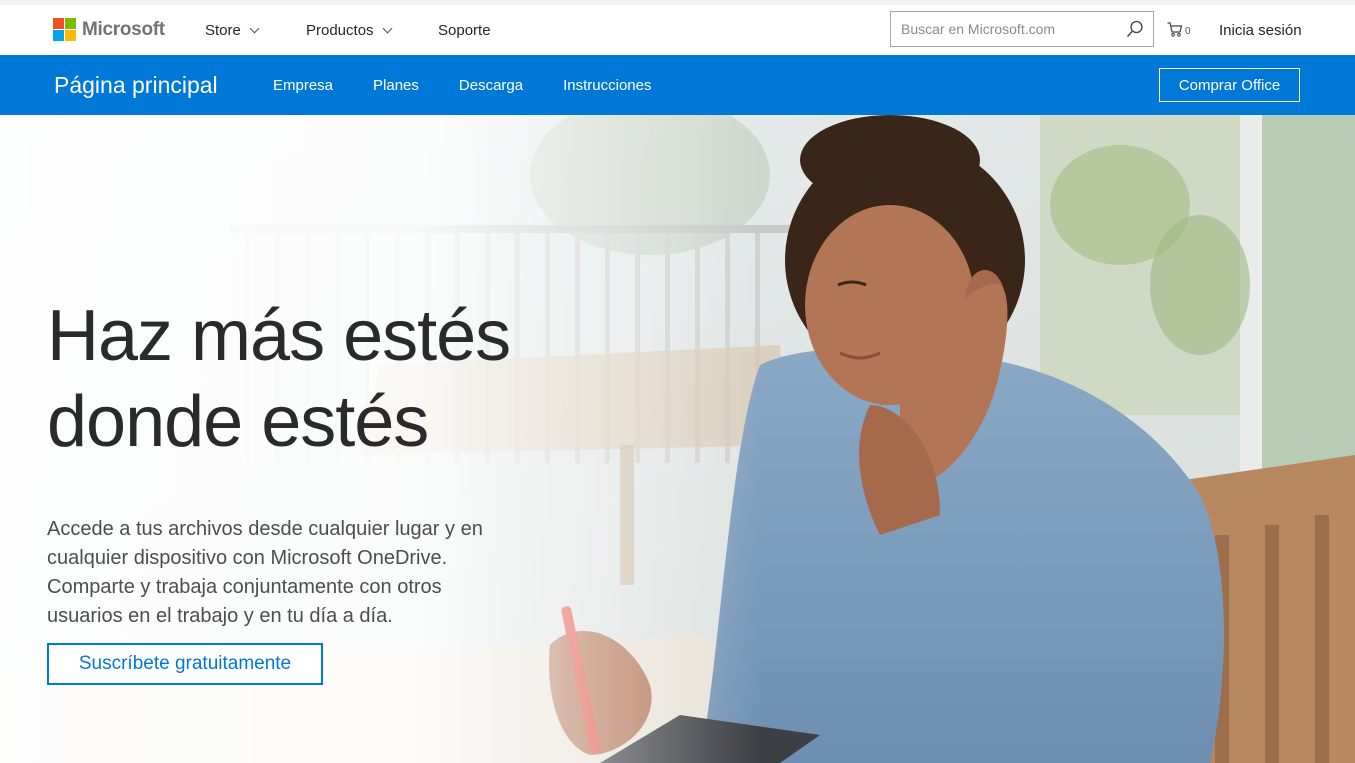  What do you see at coordinates (1229, 85) in the screenshot?
I see `buy-office-button: Comprar Office` at bounding box center [1229, 85].